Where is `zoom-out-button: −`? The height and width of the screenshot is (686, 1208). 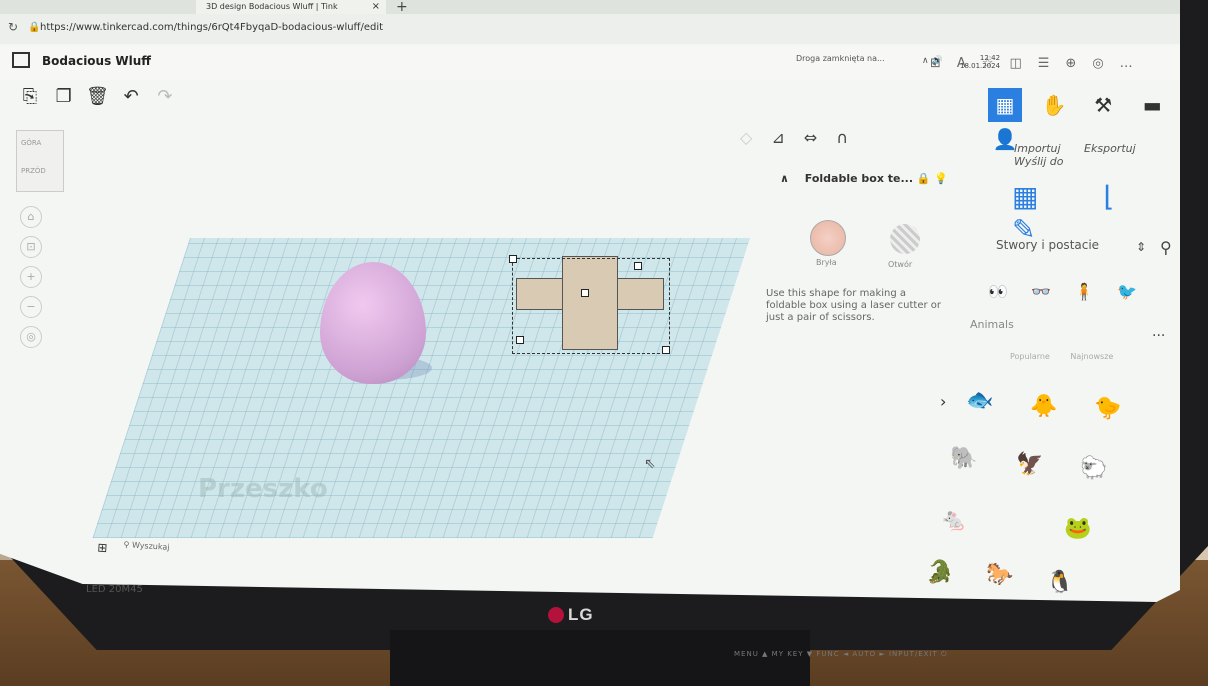
zoom-out-button: − is located at coordinates (31, 307).